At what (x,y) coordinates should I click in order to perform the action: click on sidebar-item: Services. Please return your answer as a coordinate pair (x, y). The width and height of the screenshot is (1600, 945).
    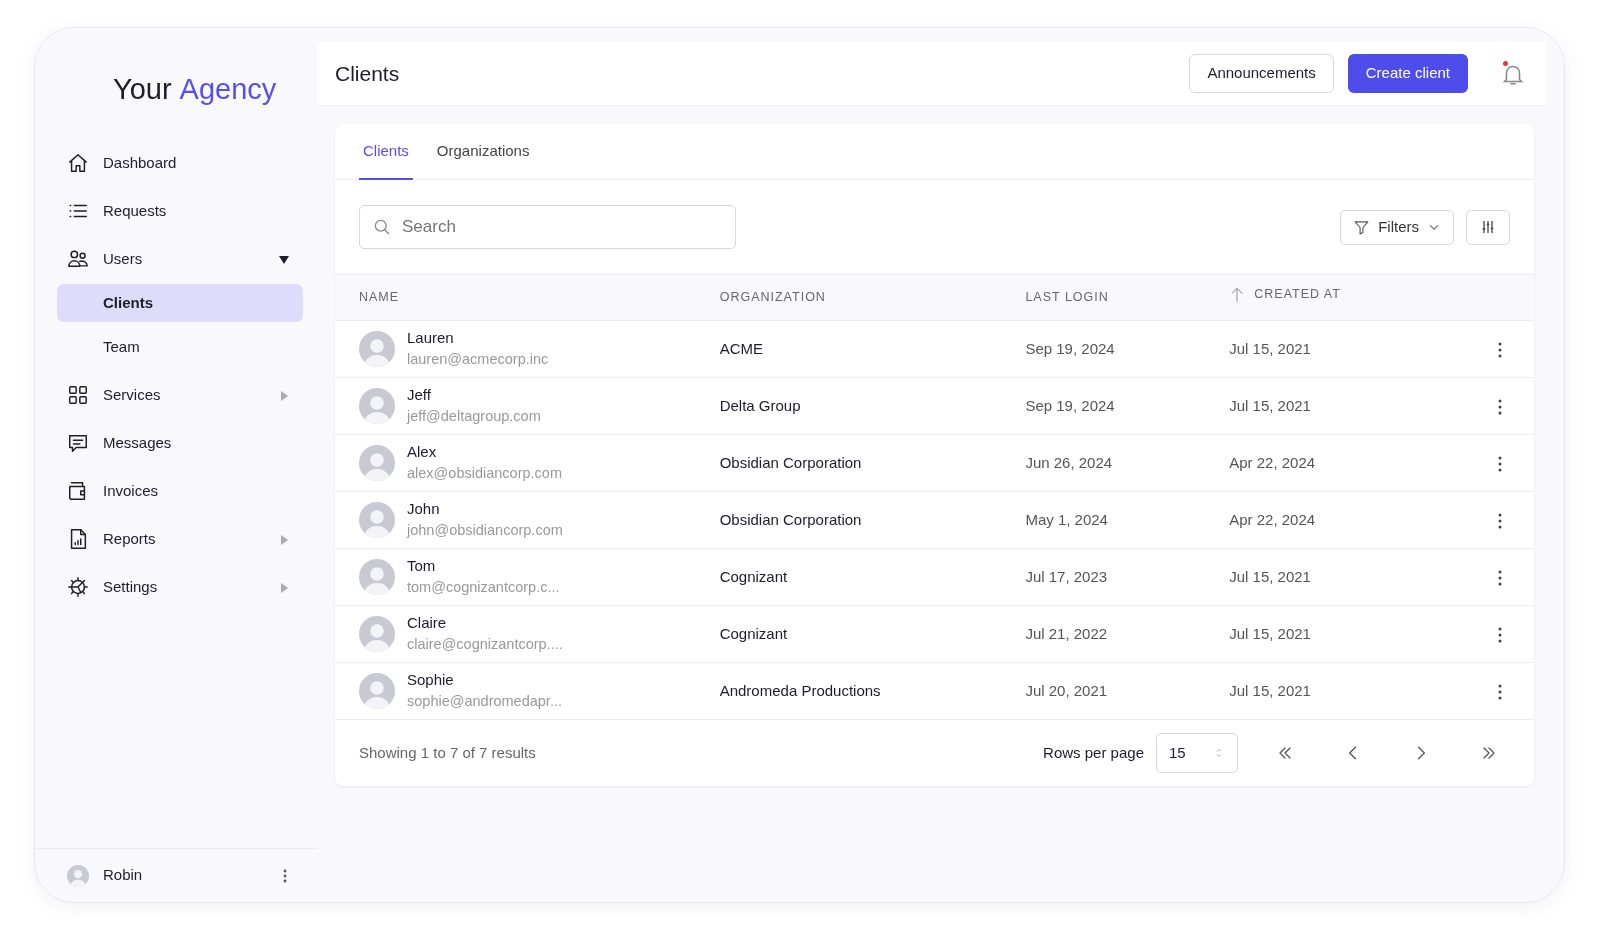
    Looking at the image, I should click on (180, 395).